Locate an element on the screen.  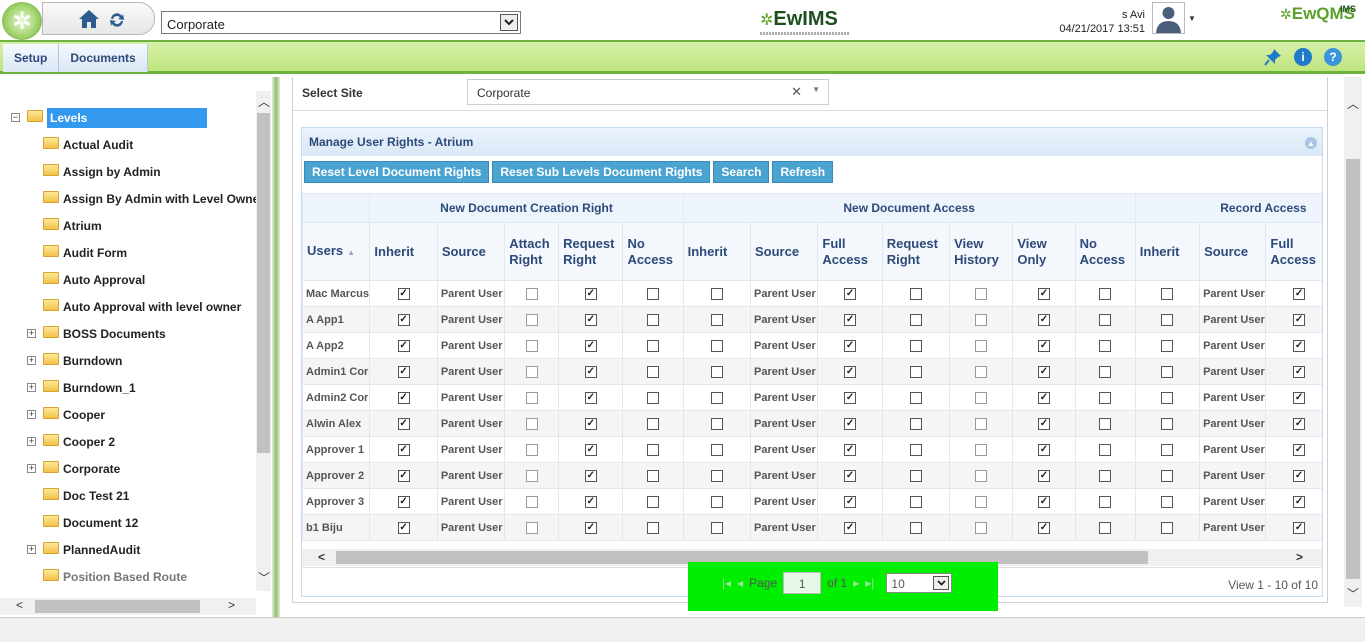
site-select: Corporate is located at coordinates (341, 22).